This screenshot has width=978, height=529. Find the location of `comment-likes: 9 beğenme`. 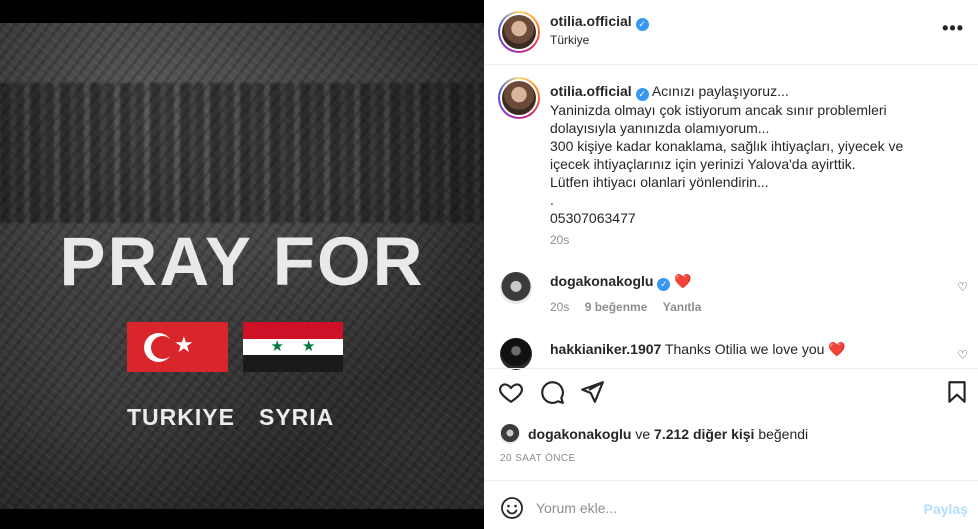

comment-likes: 9 beğenme is located at coordinates (616, 307).